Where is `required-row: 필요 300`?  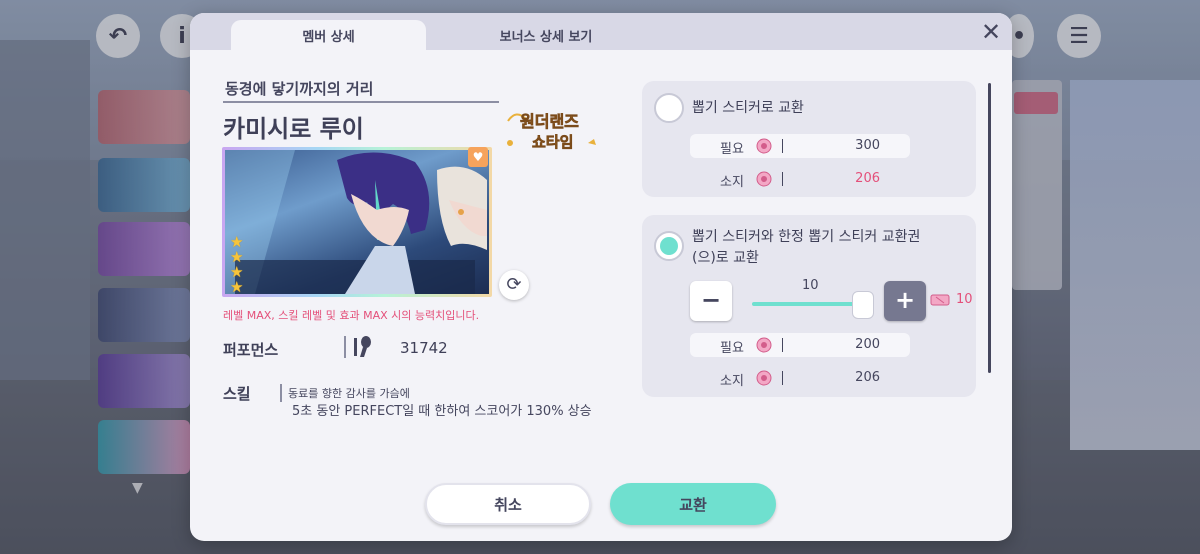 required-row: 필요 300 is located at coordinates (800, 146).